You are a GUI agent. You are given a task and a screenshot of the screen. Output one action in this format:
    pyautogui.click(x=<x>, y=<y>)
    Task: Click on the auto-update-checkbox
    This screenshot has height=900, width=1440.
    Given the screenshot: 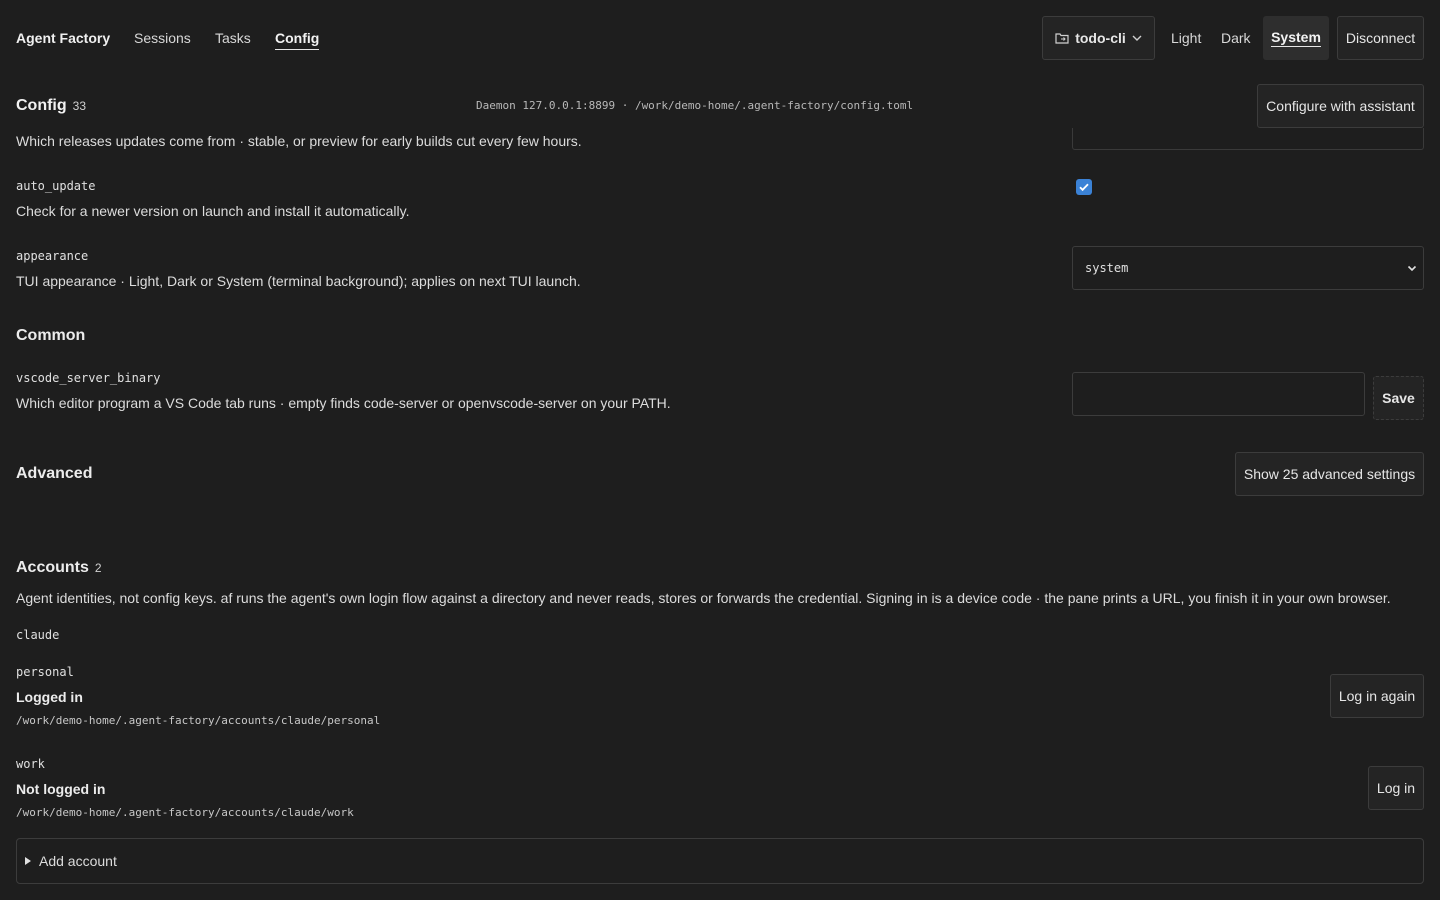 What is the action you would take?
    pyautogui.click(x=1084, y=187)
    